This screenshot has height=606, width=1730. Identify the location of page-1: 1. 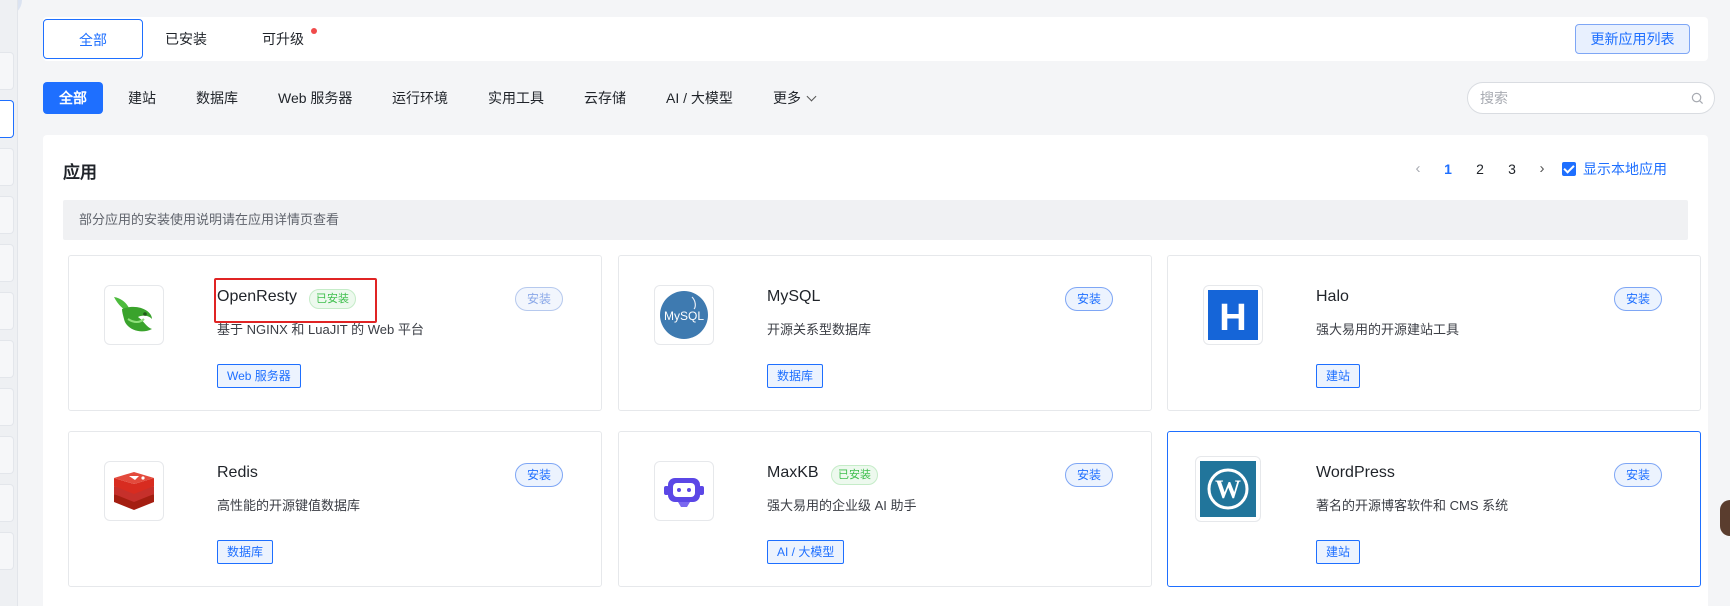
(1448, 169).